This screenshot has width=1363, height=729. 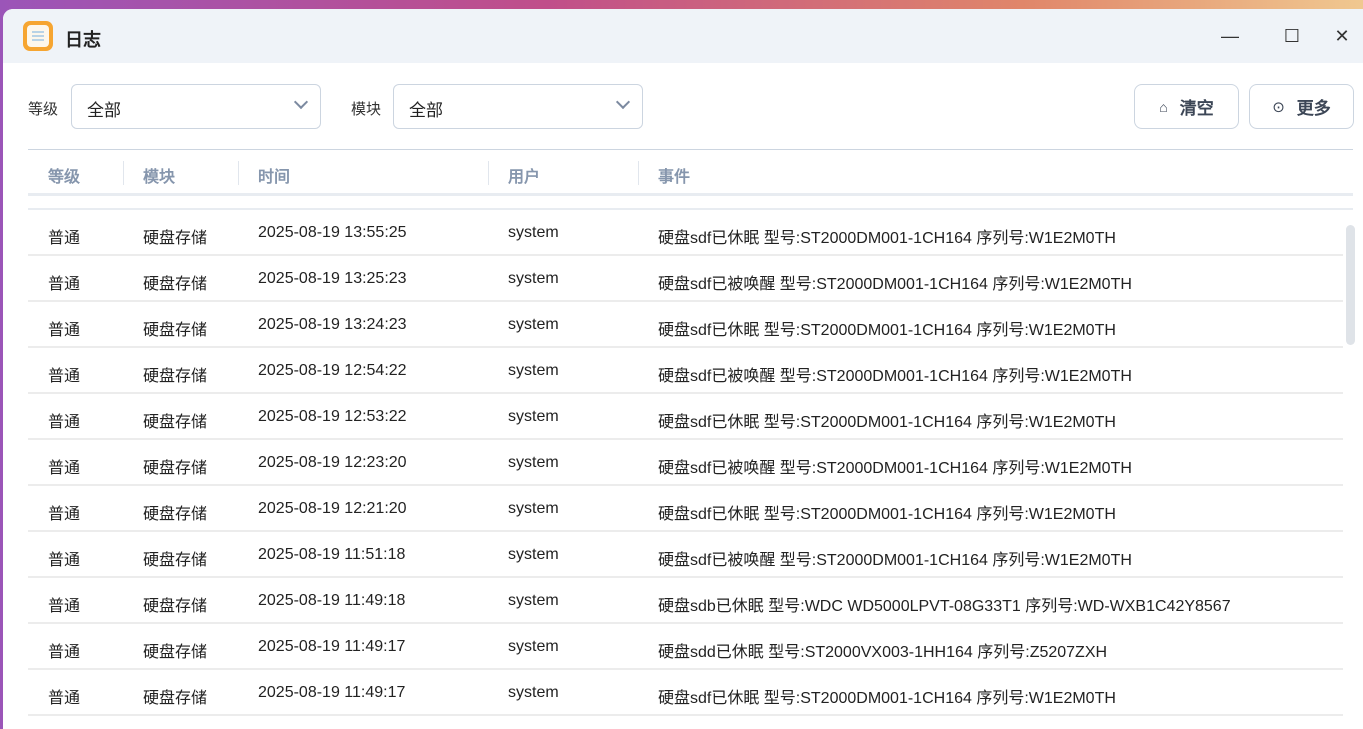 What do you see at coordinates (366, 109) in the screenshot?
I see `module-filter-label: 模块` at bounding box center [366, 109].